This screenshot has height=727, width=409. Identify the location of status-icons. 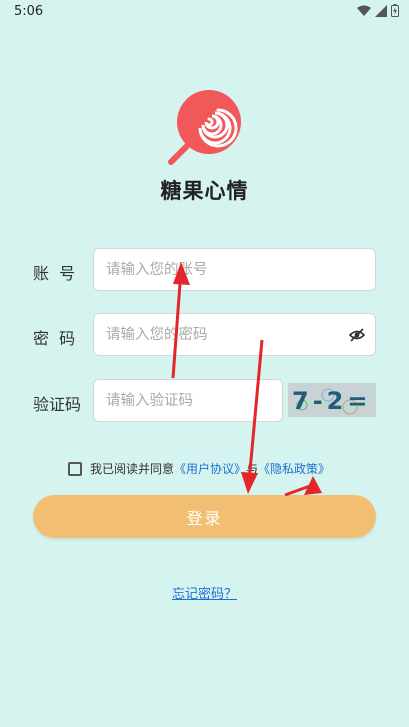
(378, 10).